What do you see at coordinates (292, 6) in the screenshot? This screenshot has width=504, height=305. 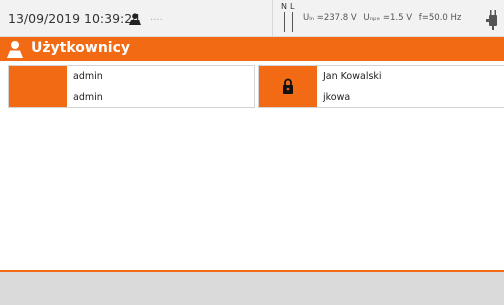 I see `l-label: L` at bounding box center [292, 6].